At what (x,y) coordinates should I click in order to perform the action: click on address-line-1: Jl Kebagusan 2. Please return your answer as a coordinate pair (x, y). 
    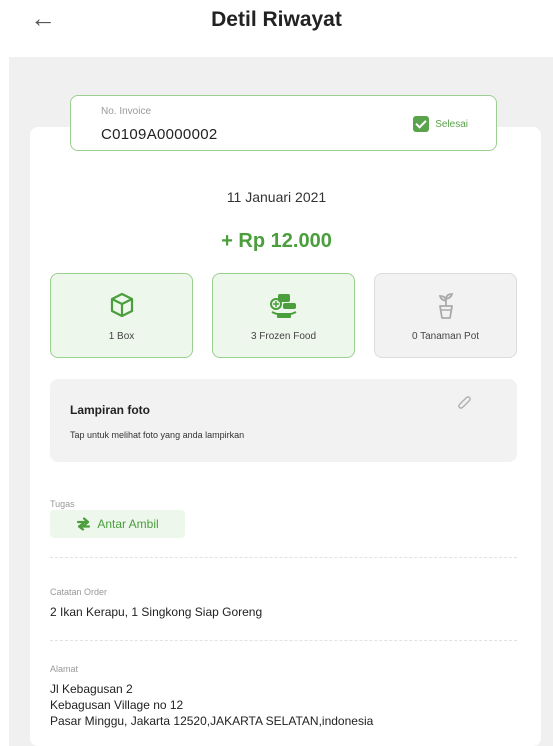
    Looking at the image, I should click on (91, 689).